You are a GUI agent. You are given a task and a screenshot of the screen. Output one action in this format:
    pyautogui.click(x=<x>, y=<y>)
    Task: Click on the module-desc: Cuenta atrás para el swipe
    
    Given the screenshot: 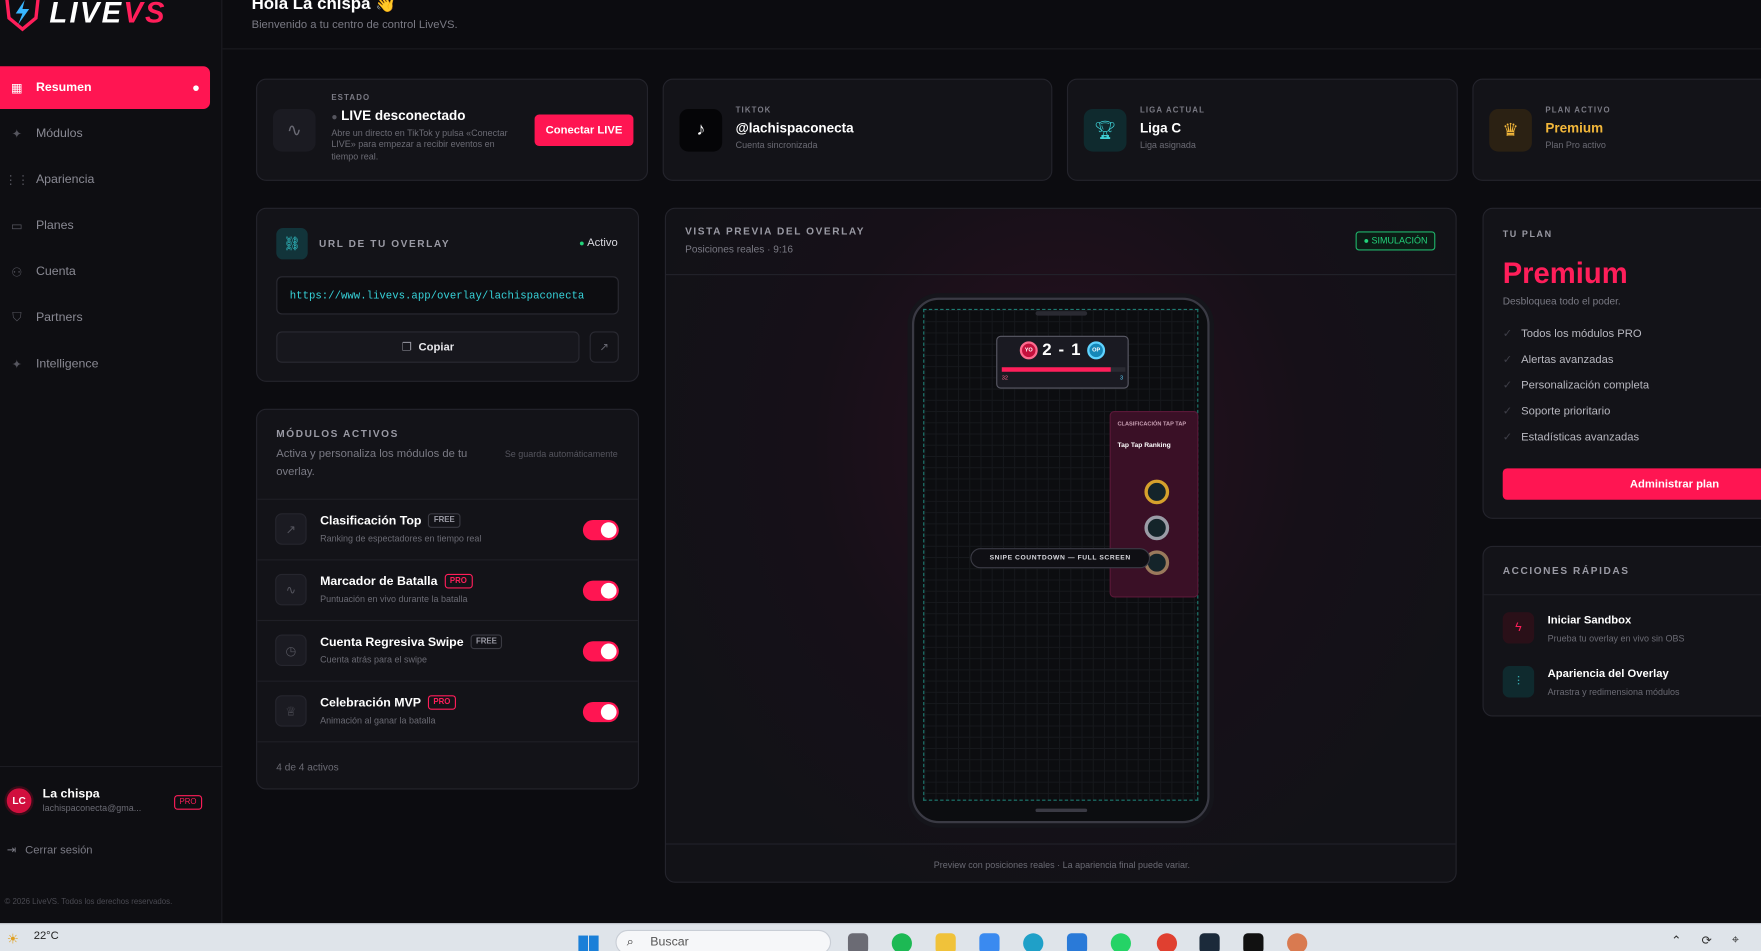 What is the action you would take?
    pyautogui.click(x=373, y=659)
    